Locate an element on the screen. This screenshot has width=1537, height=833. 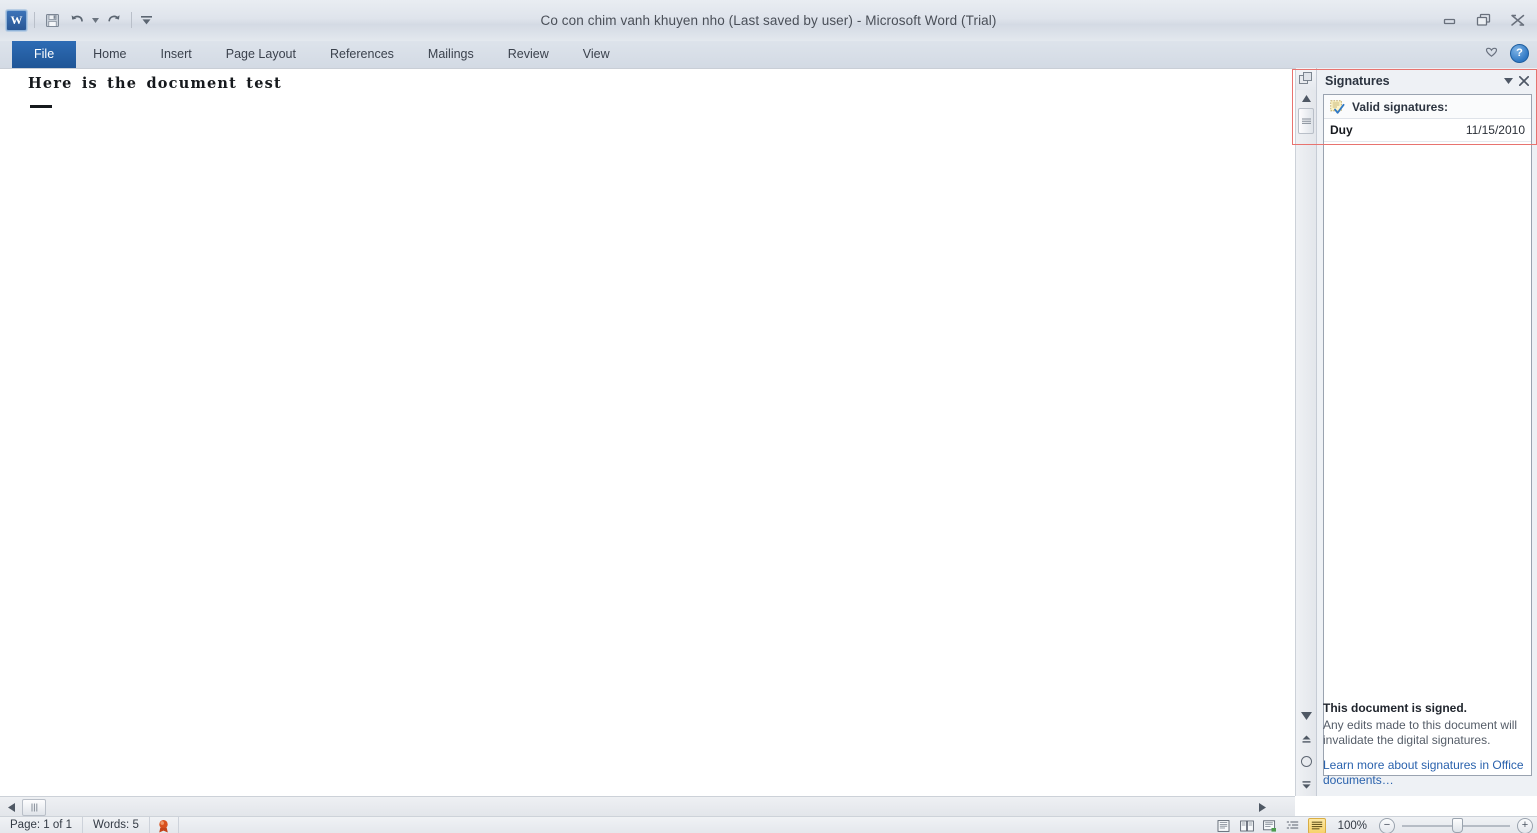
status-bar: Page: 1 of 1 Words: 5 100% − + is located at coordinates (768, 824).